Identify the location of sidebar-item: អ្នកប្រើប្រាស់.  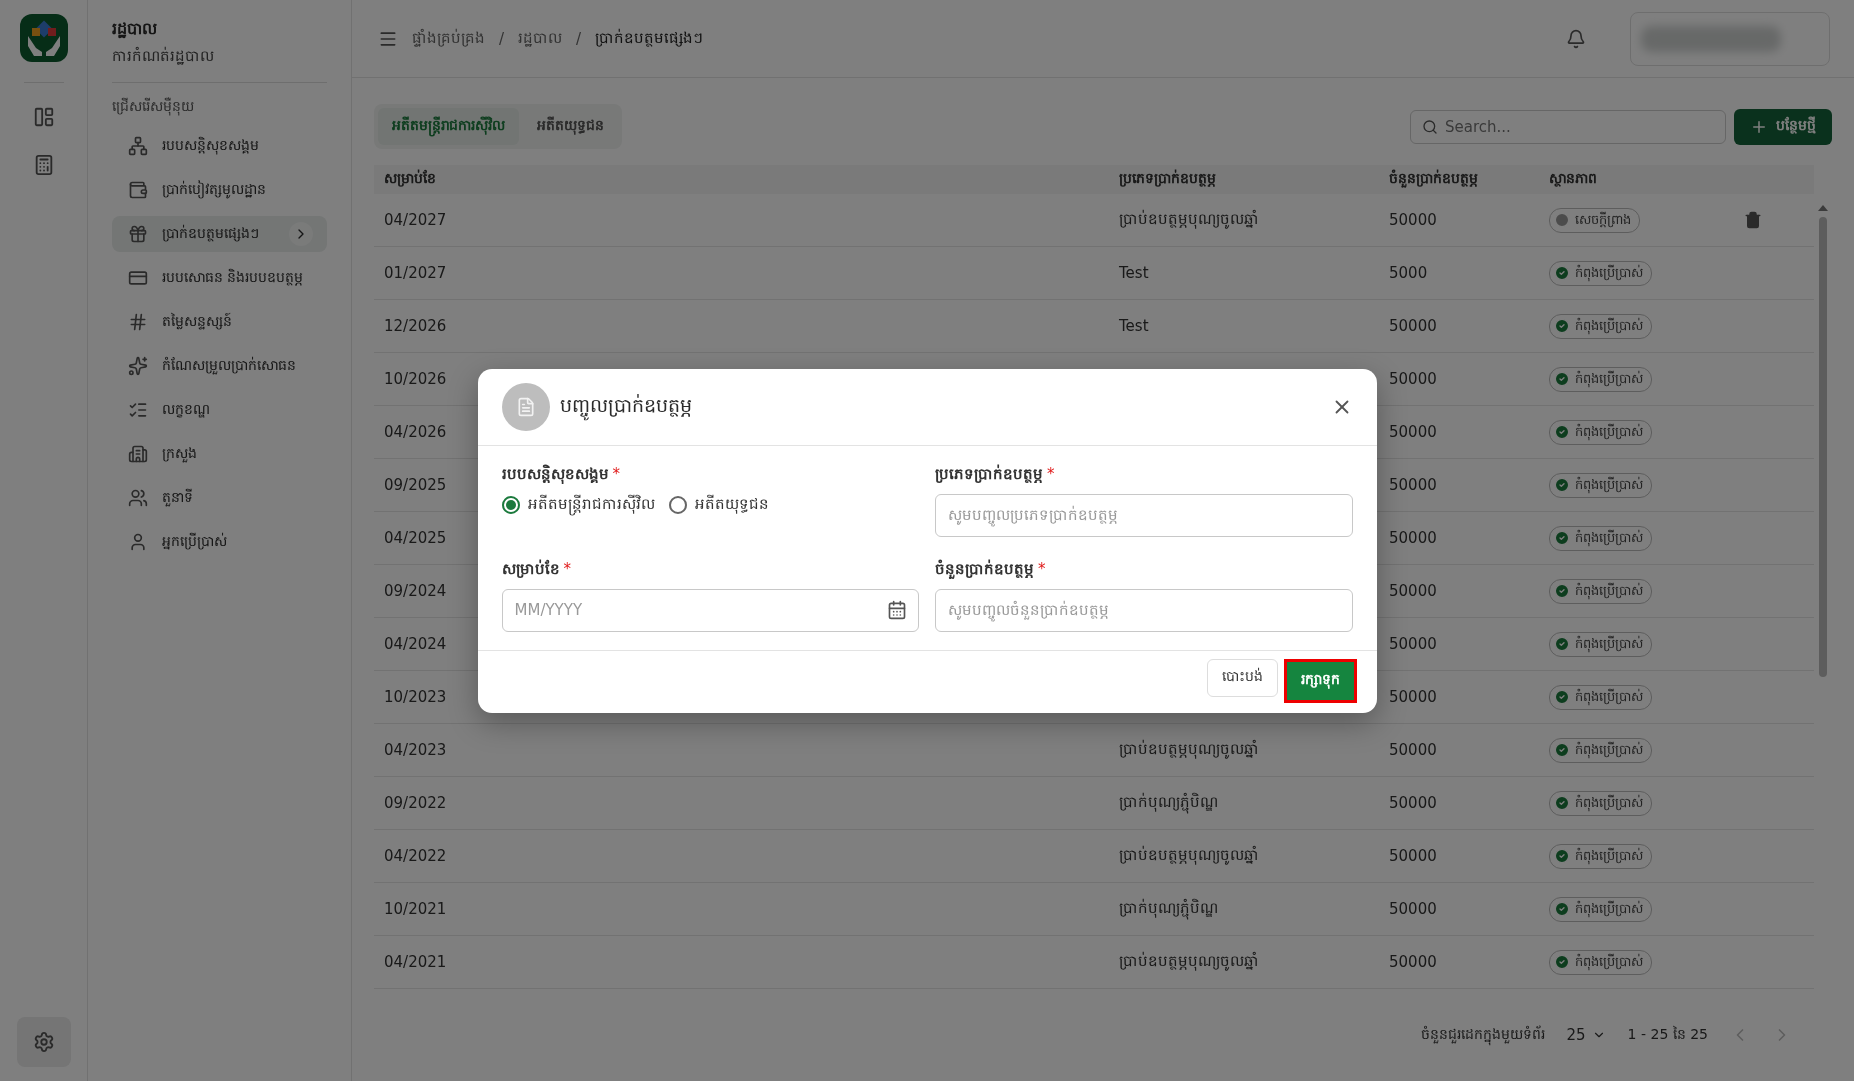
(219, 542).